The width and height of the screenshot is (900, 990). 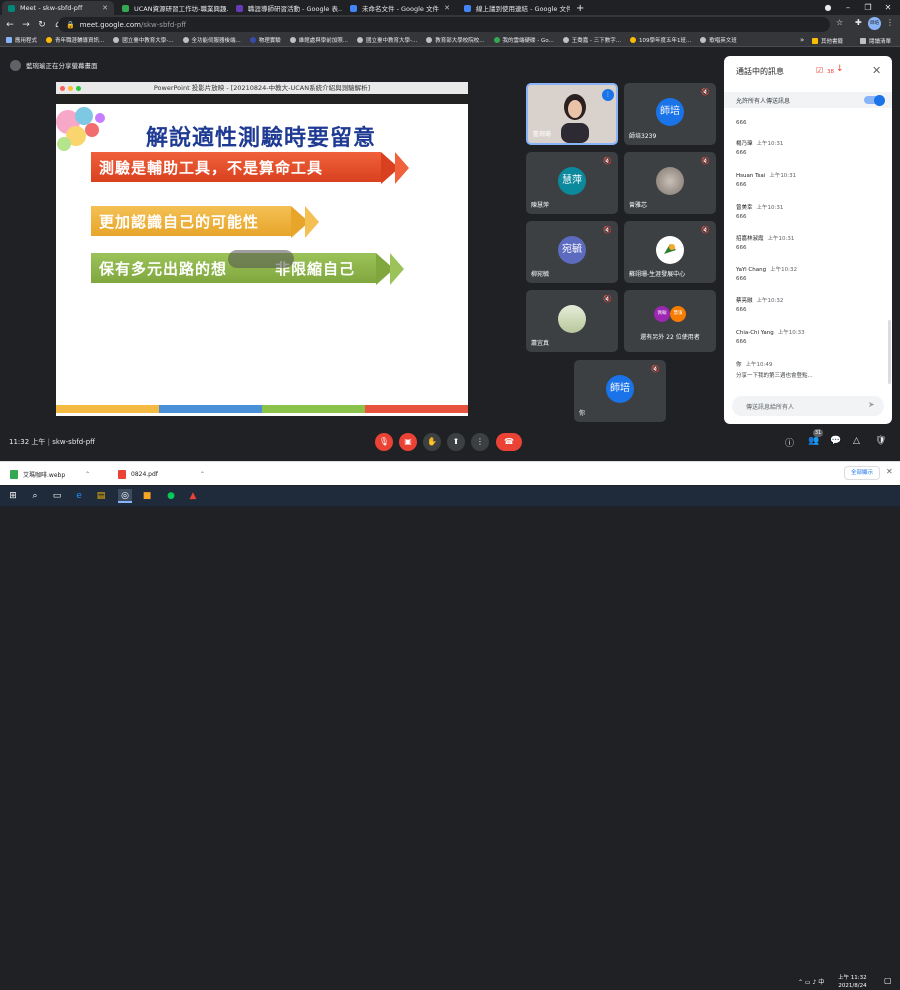 What do you see at coordinates (58, 8) in the screenshot?
I see `tab-meet: Meet - skw-sbfd-pff ✕` at bounding box center [58, 8].